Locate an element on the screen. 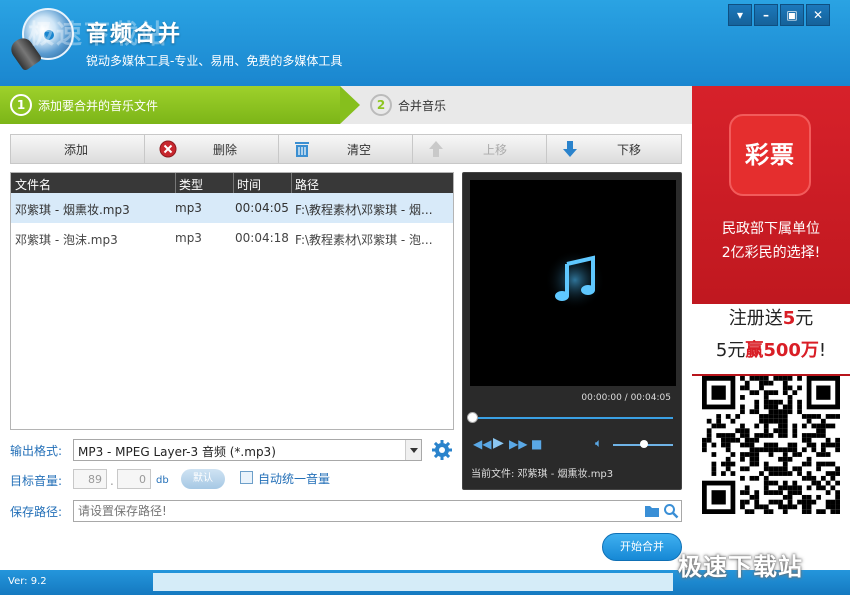  ad-promo-1c: 元 is located at coordinates (804, 318).